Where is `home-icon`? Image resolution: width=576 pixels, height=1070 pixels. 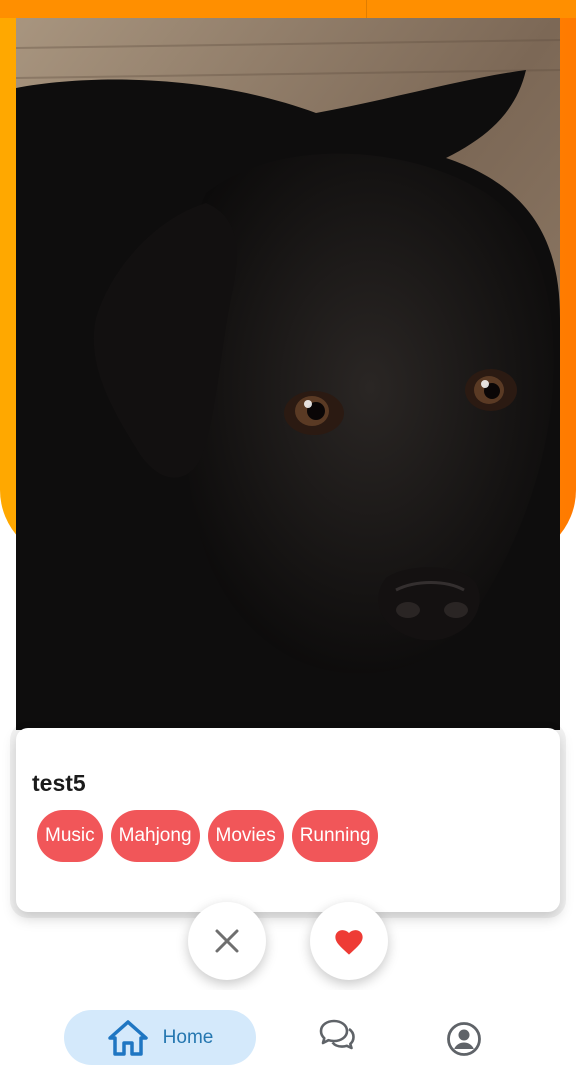 home-icon is located at coordinates (127, 1037).